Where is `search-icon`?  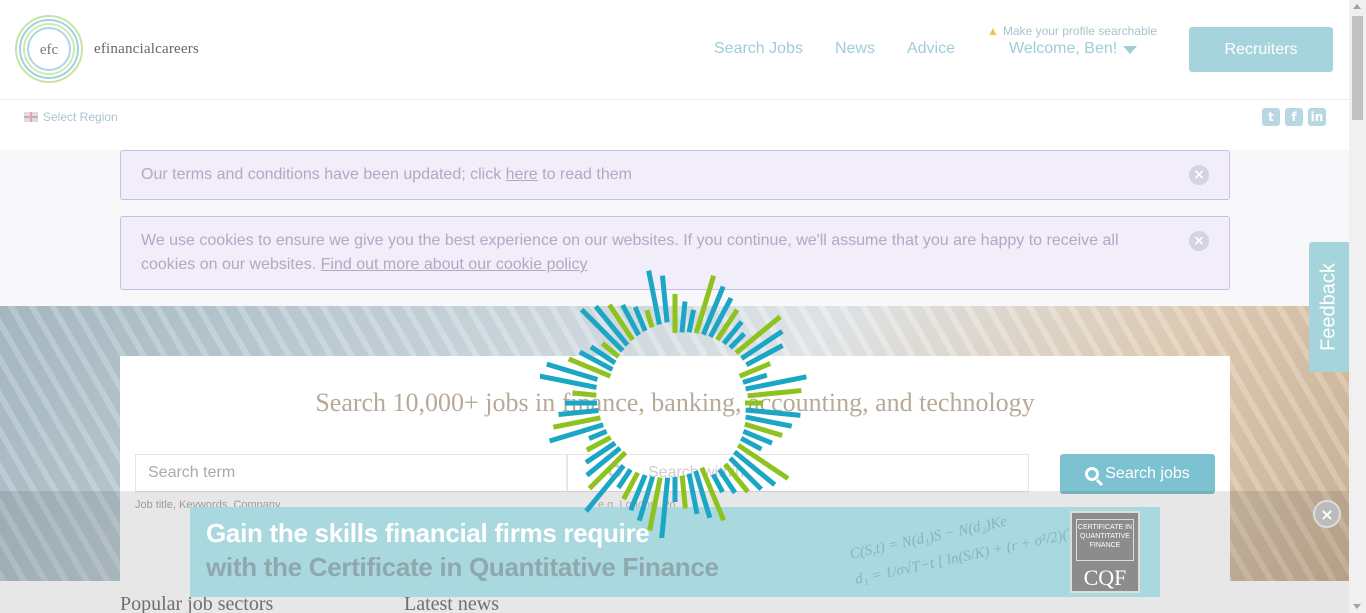 search-icon is located at coordinates (1092, 474).